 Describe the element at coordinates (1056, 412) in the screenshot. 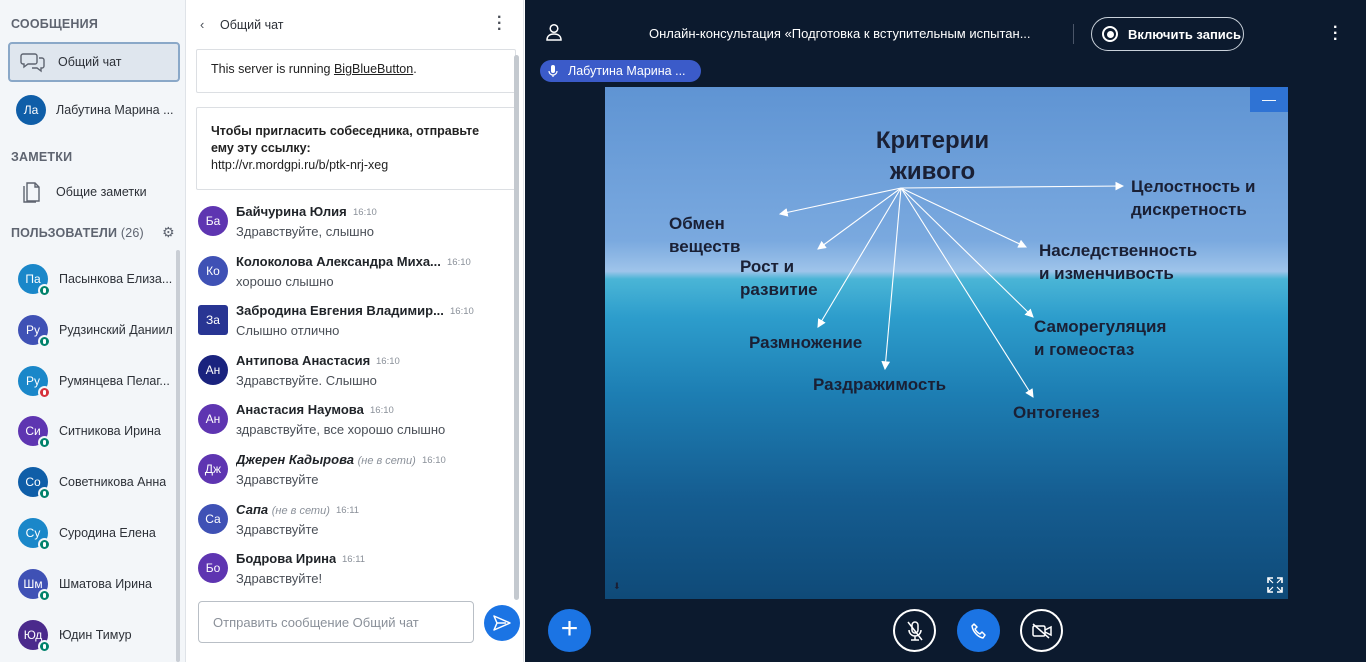

I see `slide-criterion-text: Онтогенез` at that location.